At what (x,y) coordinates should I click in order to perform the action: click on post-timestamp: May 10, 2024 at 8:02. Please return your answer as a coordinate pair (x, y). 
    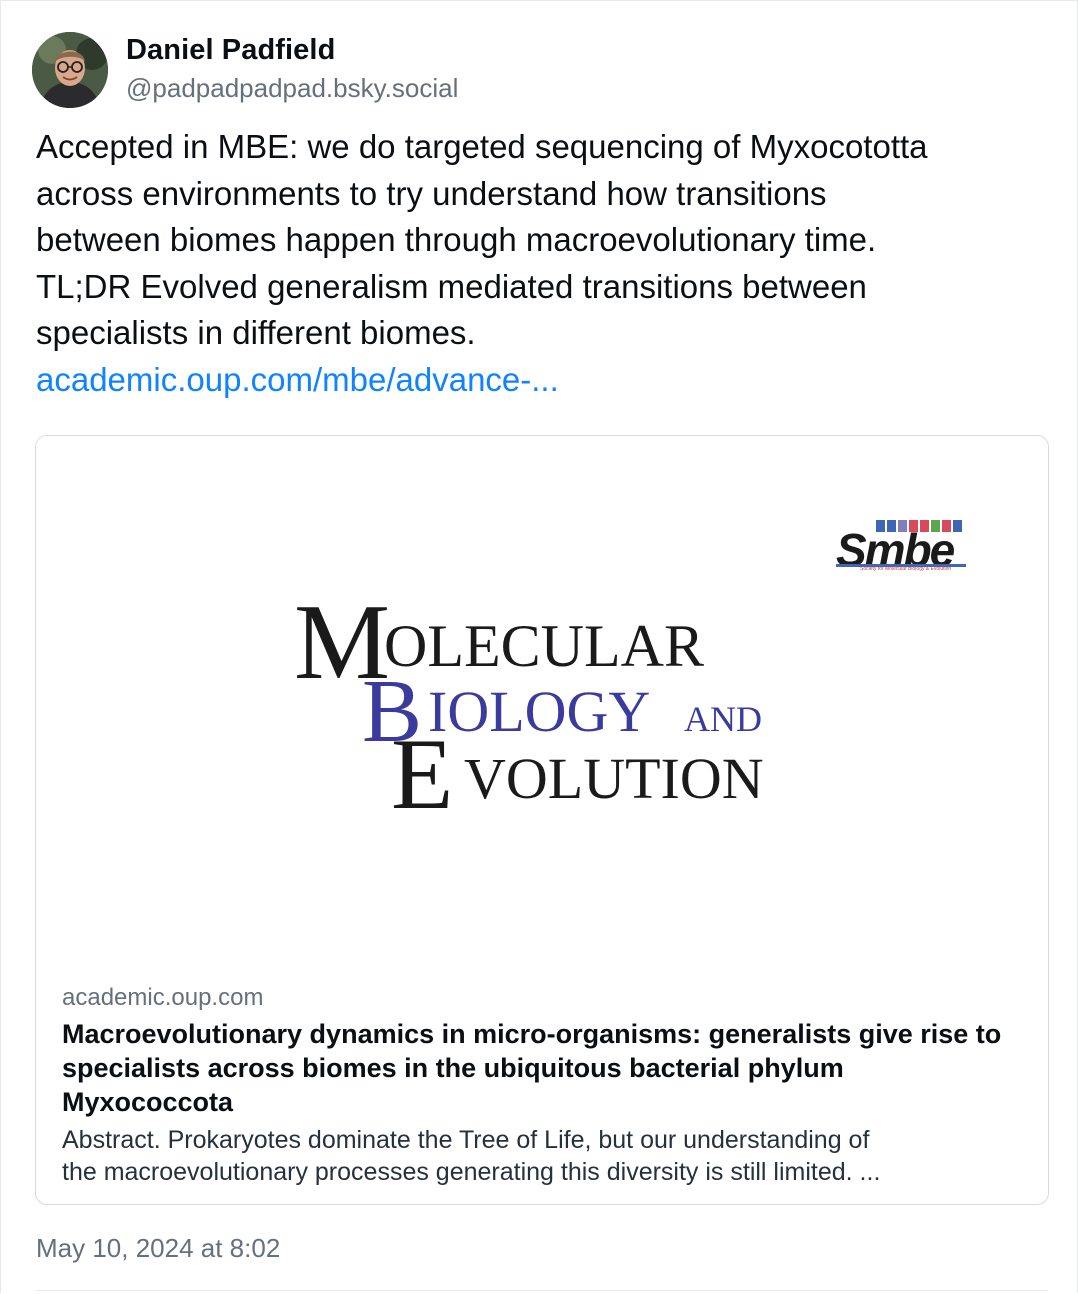
    Looking at the image, I should click on (158, 1248).